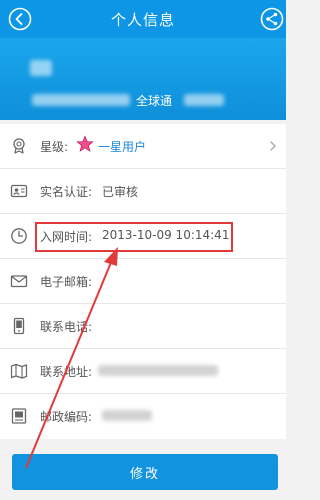  What do you see at coordinates (122, 147) in the screenshot?
I see `level-value: 一星用户` at bounding box center [122, 147].